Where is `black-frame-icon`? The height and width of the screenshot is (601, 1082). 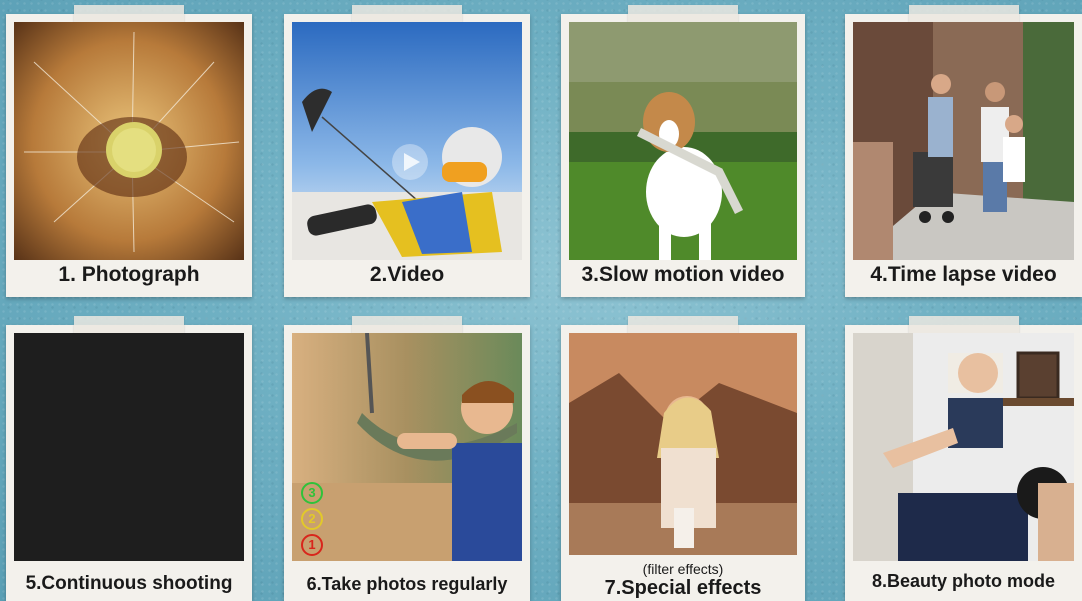 black-frame-icon is located at coordinates (129, 447).